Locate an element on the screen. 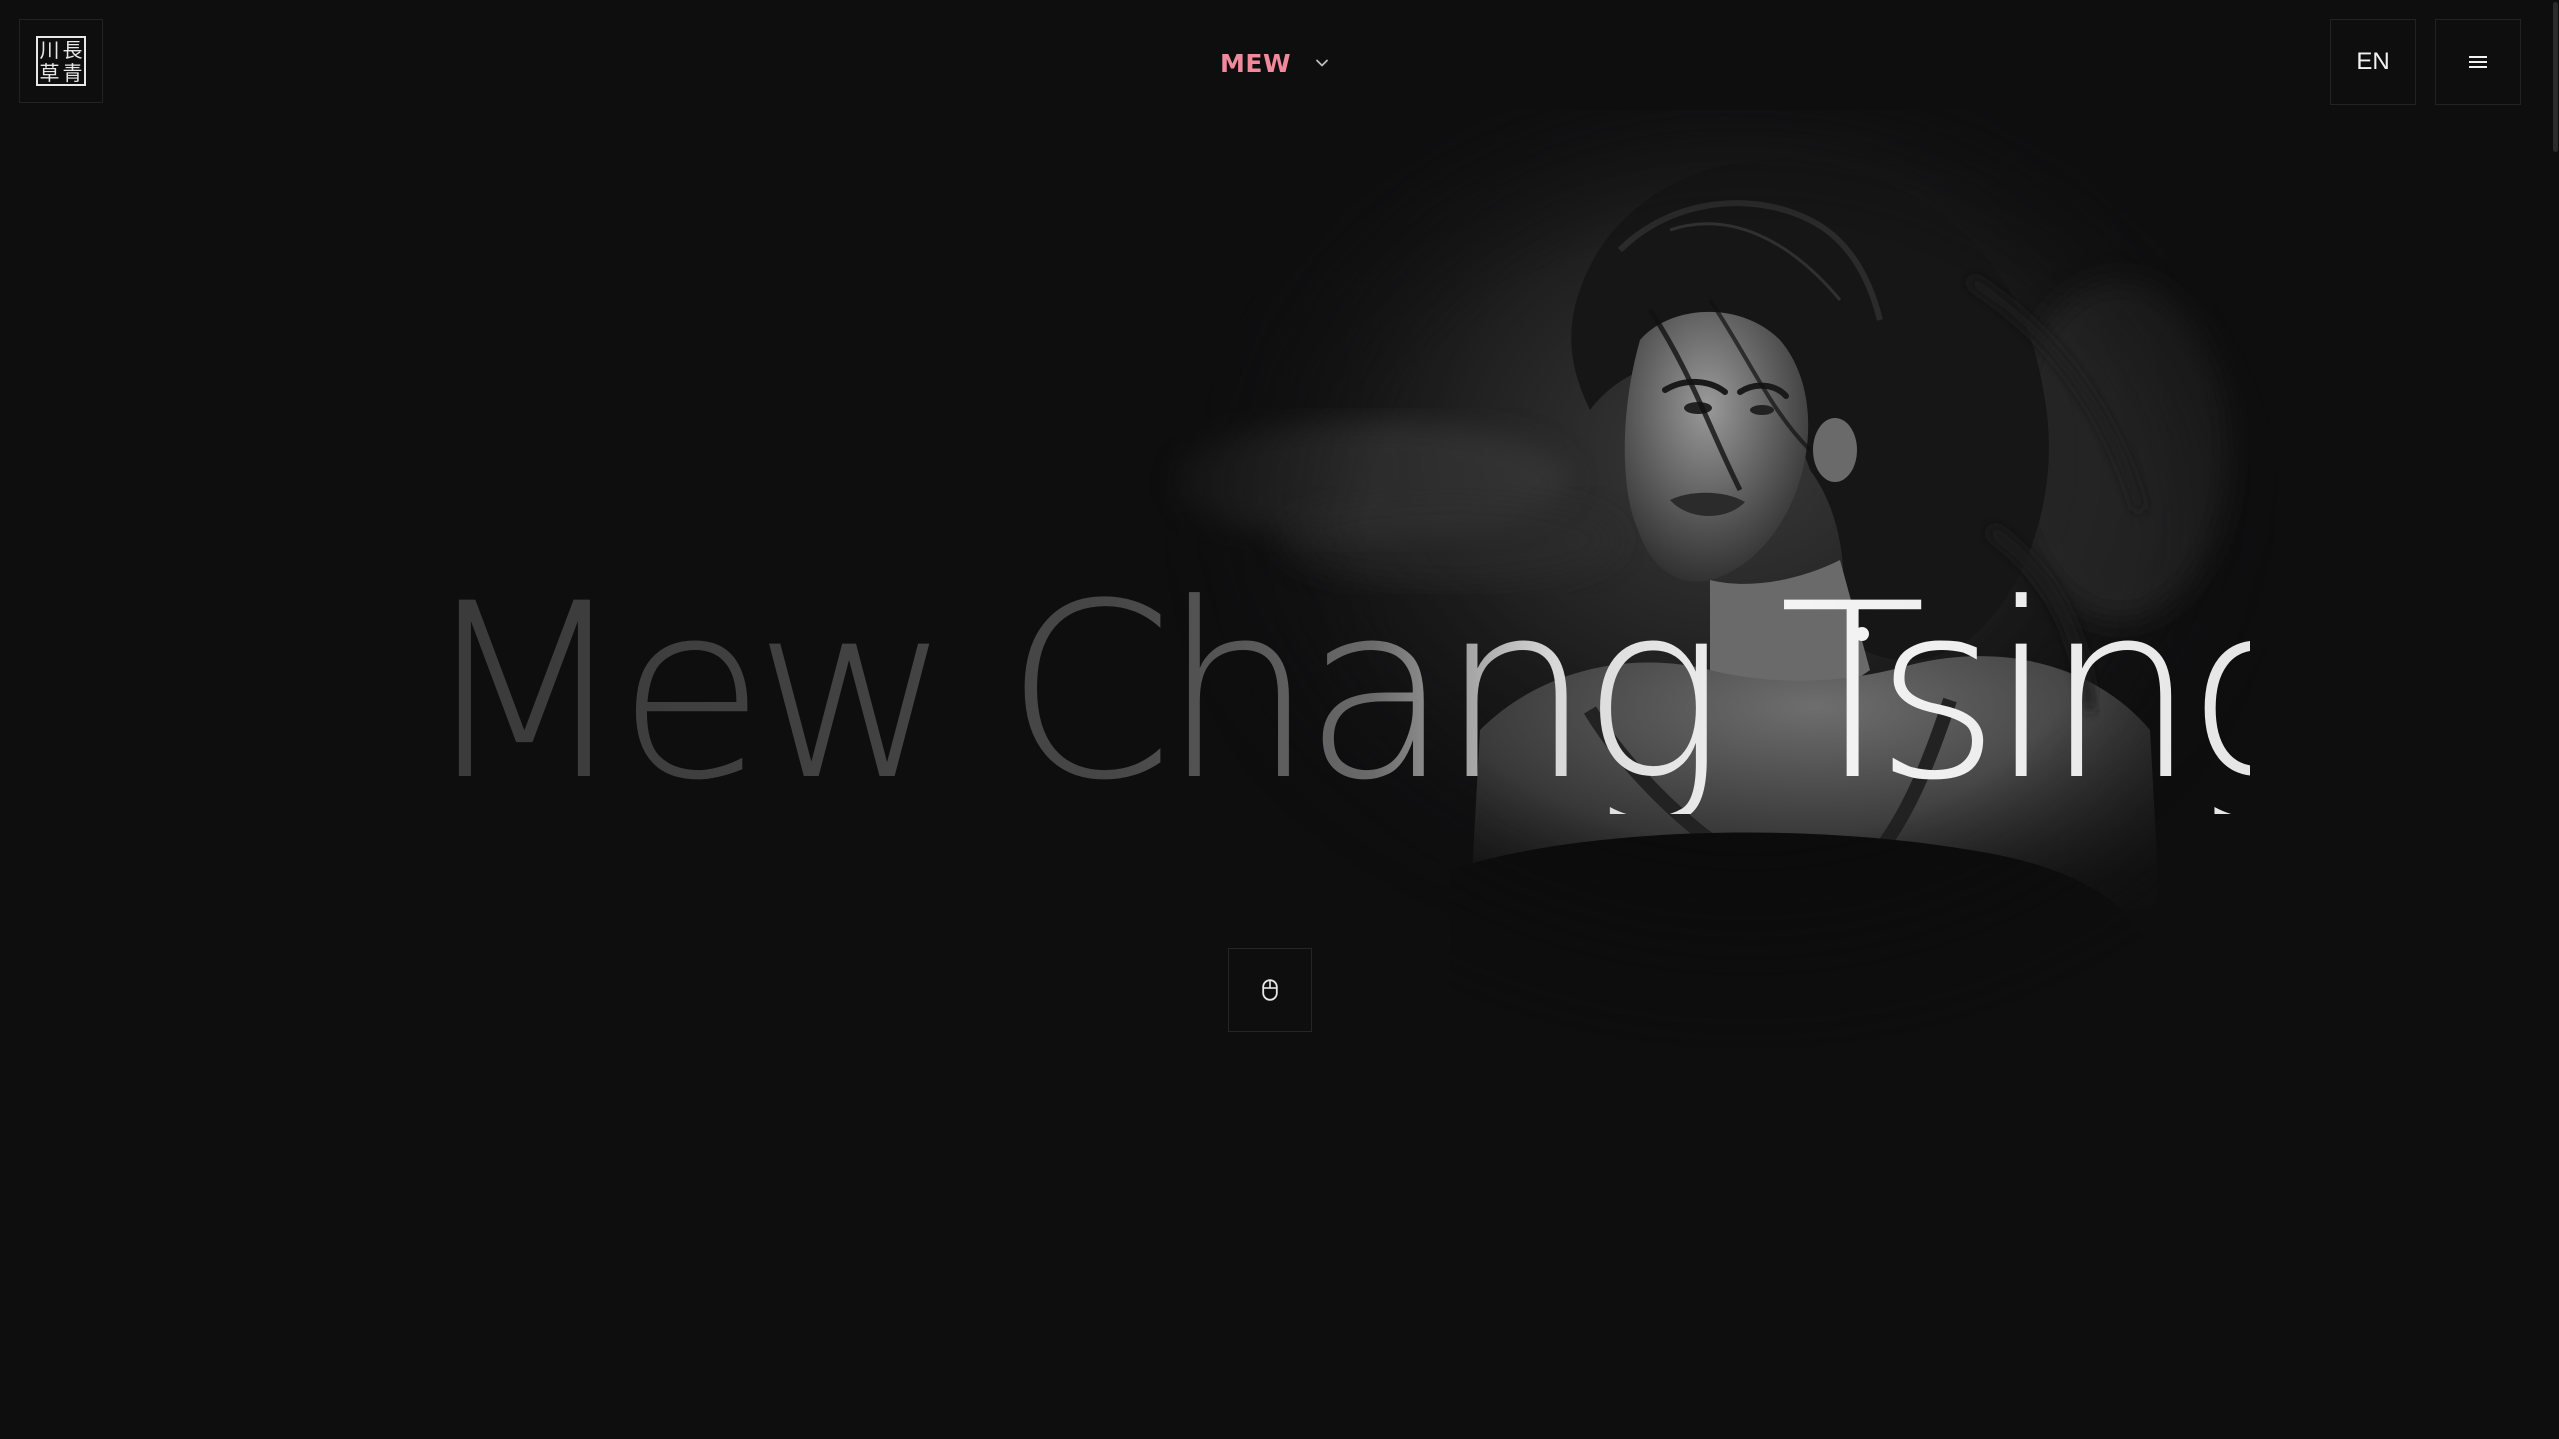 This screenshot has width=2559, height=1439. scrollbar-thumb is located at coordinates (2555, 77).